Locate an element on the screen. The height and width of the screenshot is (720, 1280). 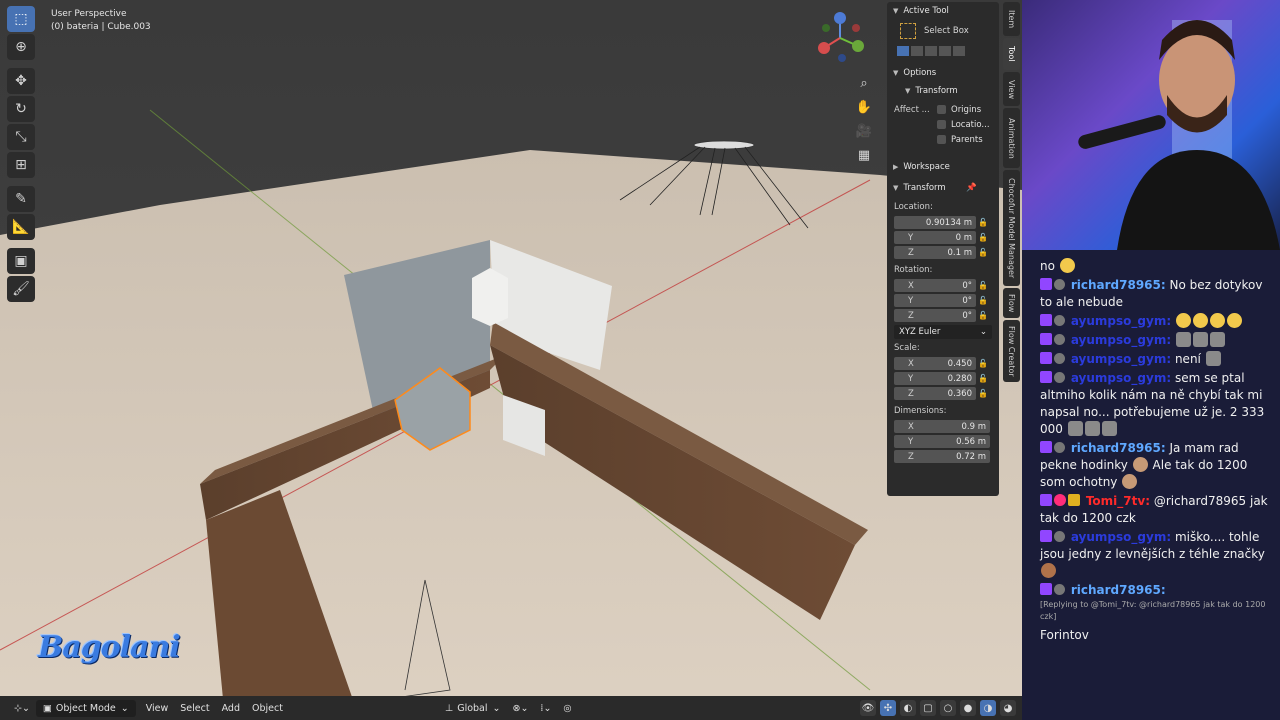
annotate-tool-icon: ✎ is located at coordinates (21, 199).